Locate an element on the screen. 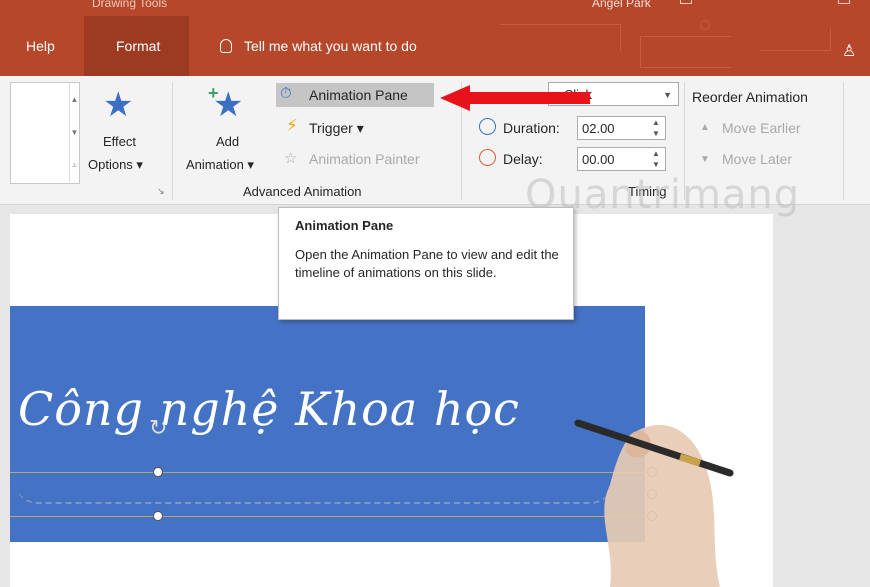 This screenshot has width=870, height=587. animation-pane-label: Animation Pane is located at coordinates (358, 95).